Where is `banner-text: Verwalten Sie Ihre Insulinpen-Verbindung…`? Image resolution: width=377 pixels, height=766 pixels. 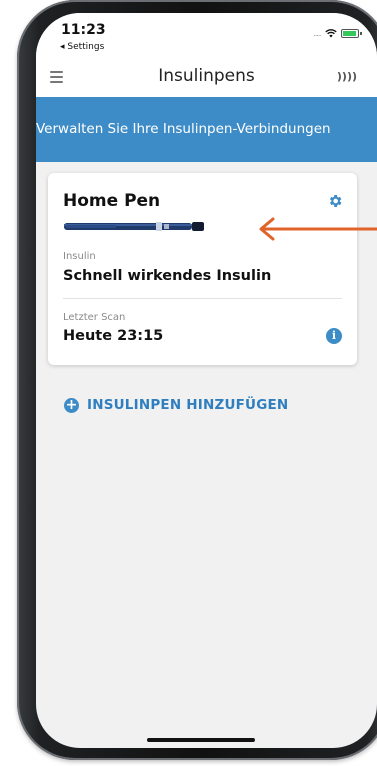
banner-text: Verwalten Sie Ihre Insulinpen-Verbindung… is located at coordinates (183, 129).